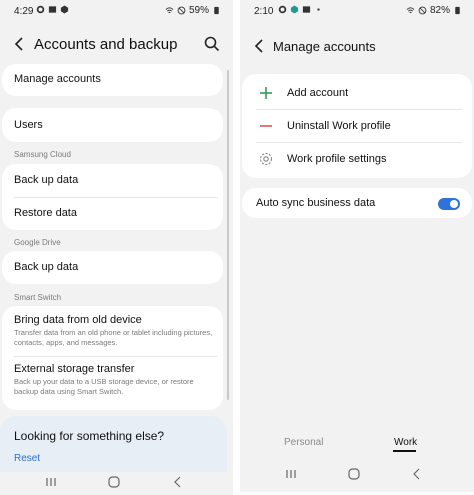 The height and width of the screenshot is (495, 474). What do you see at coordinates (89, 436) in the screenshot?
I see `suggestions-title: Looking for something else?` at bounding box center [89, 436].